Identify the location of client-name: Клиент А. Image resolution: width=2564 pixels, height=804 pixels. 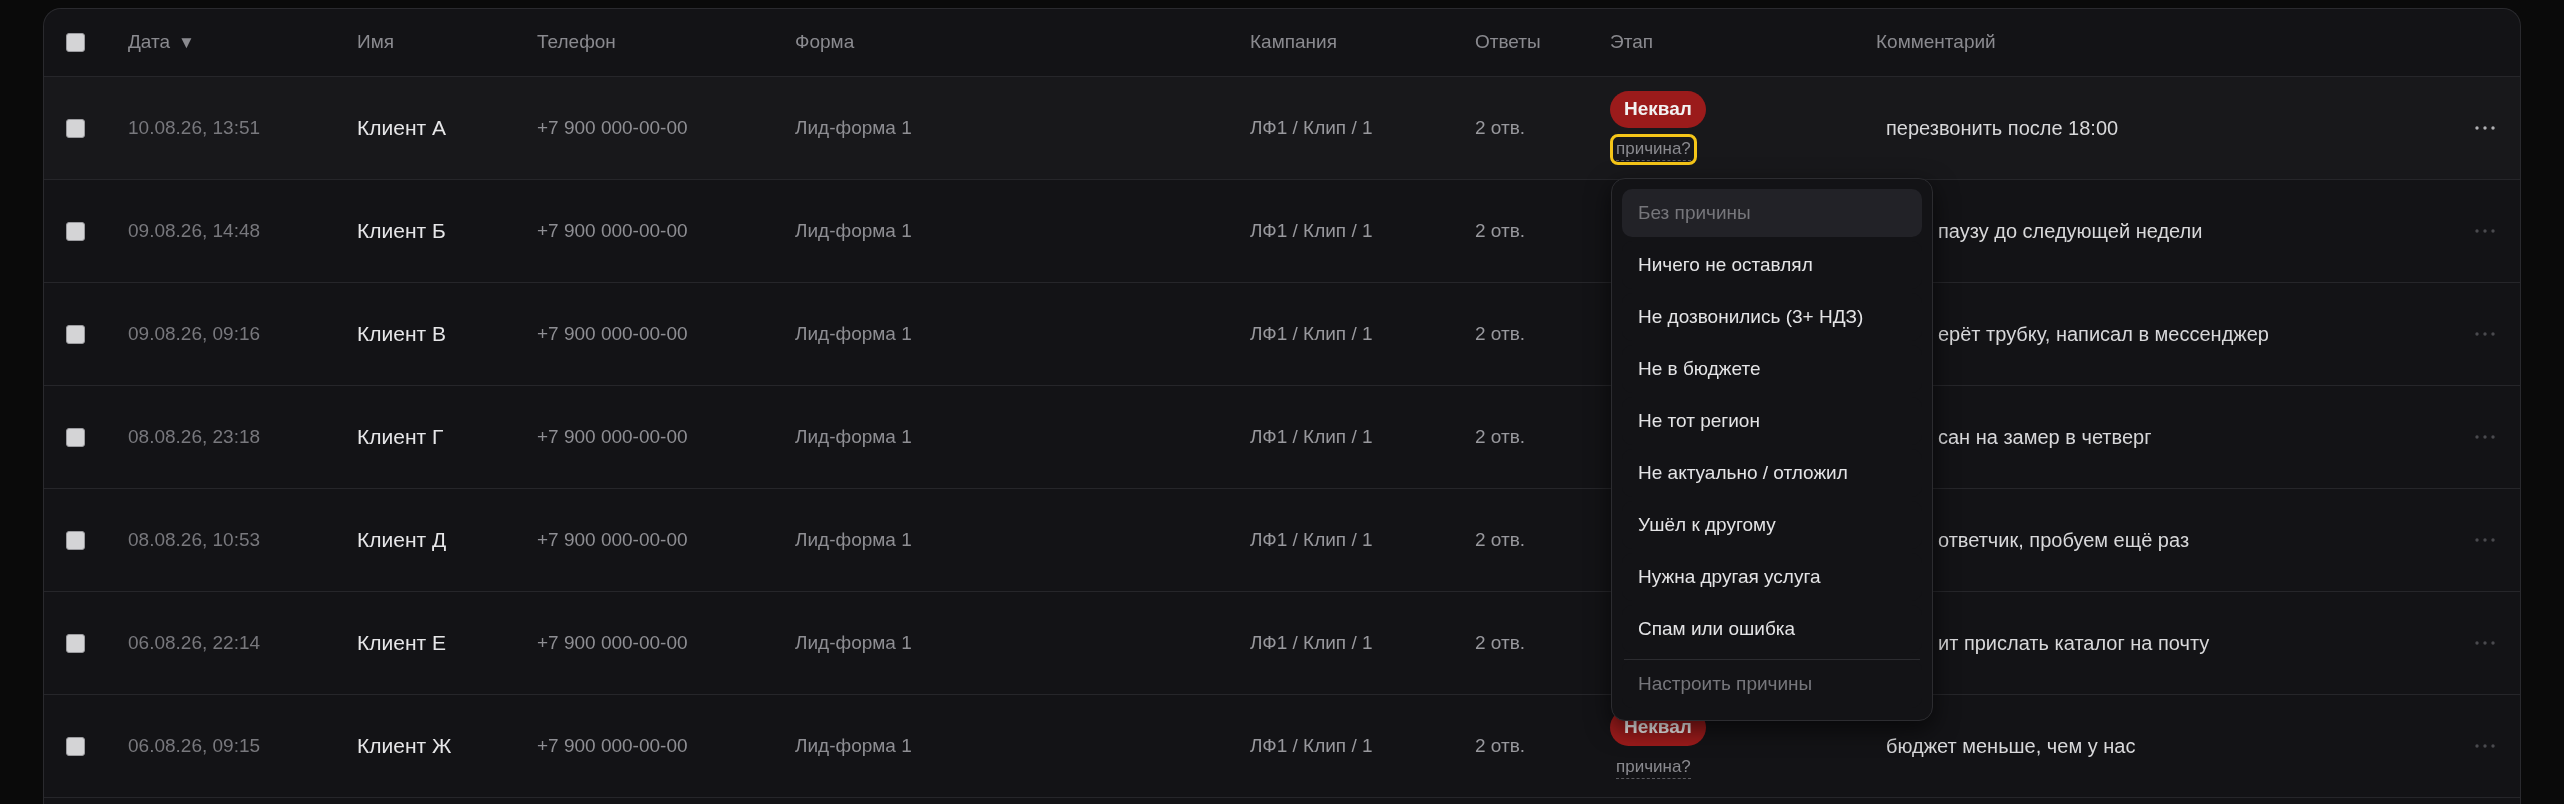
(401, 128).